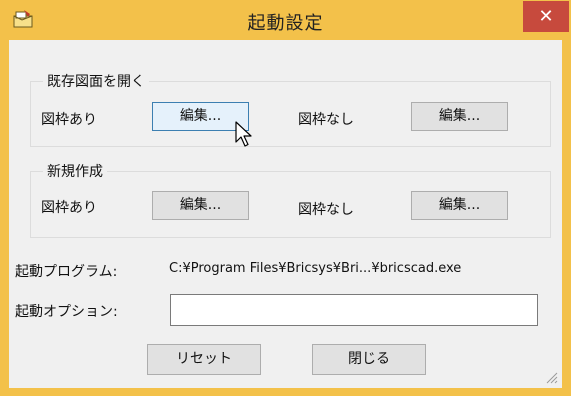 The image size is (571, 396). Describe the element at coordinates (66, 272) in the screenshot. I see `startup-program-label: 起動プログラム:` at that location.